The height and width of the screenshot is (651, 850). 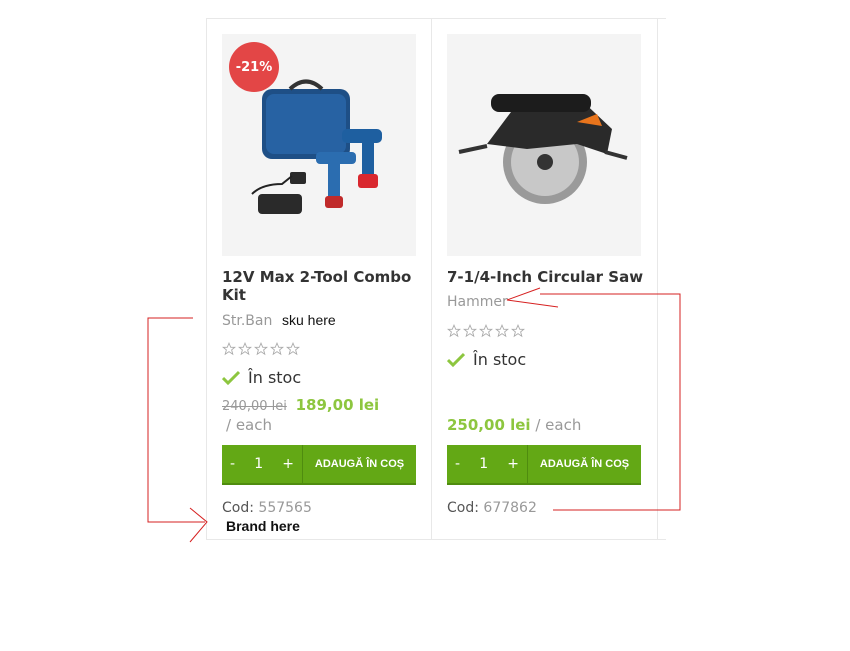 I want to click on product-code: Cod: 677862, so click(x=492, y=508).